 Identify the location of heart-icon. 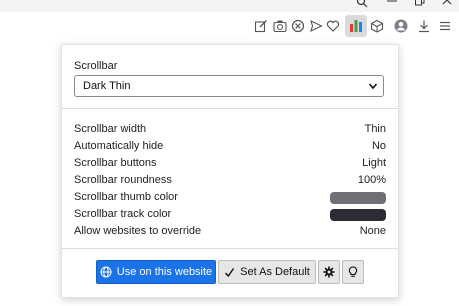
(333, 26).